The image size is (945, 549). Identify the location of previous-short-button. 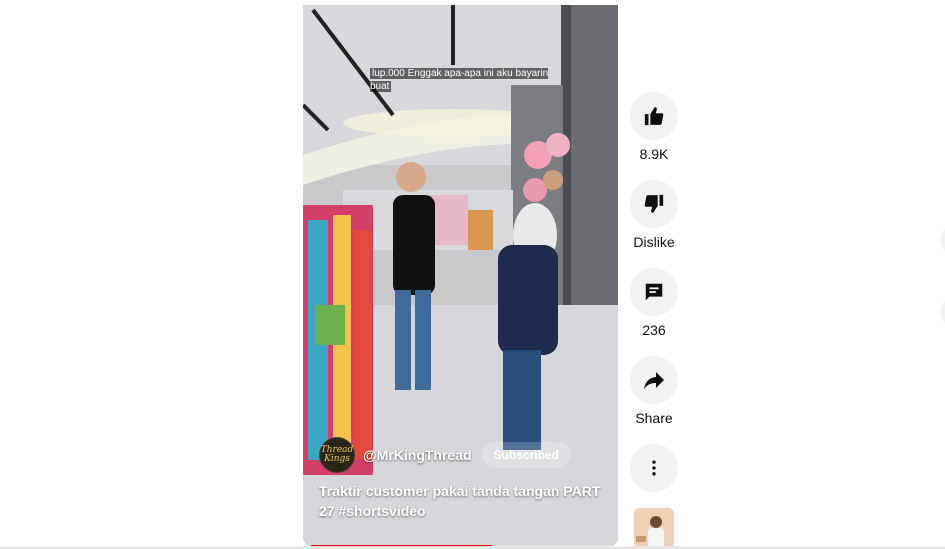
(942, 240).